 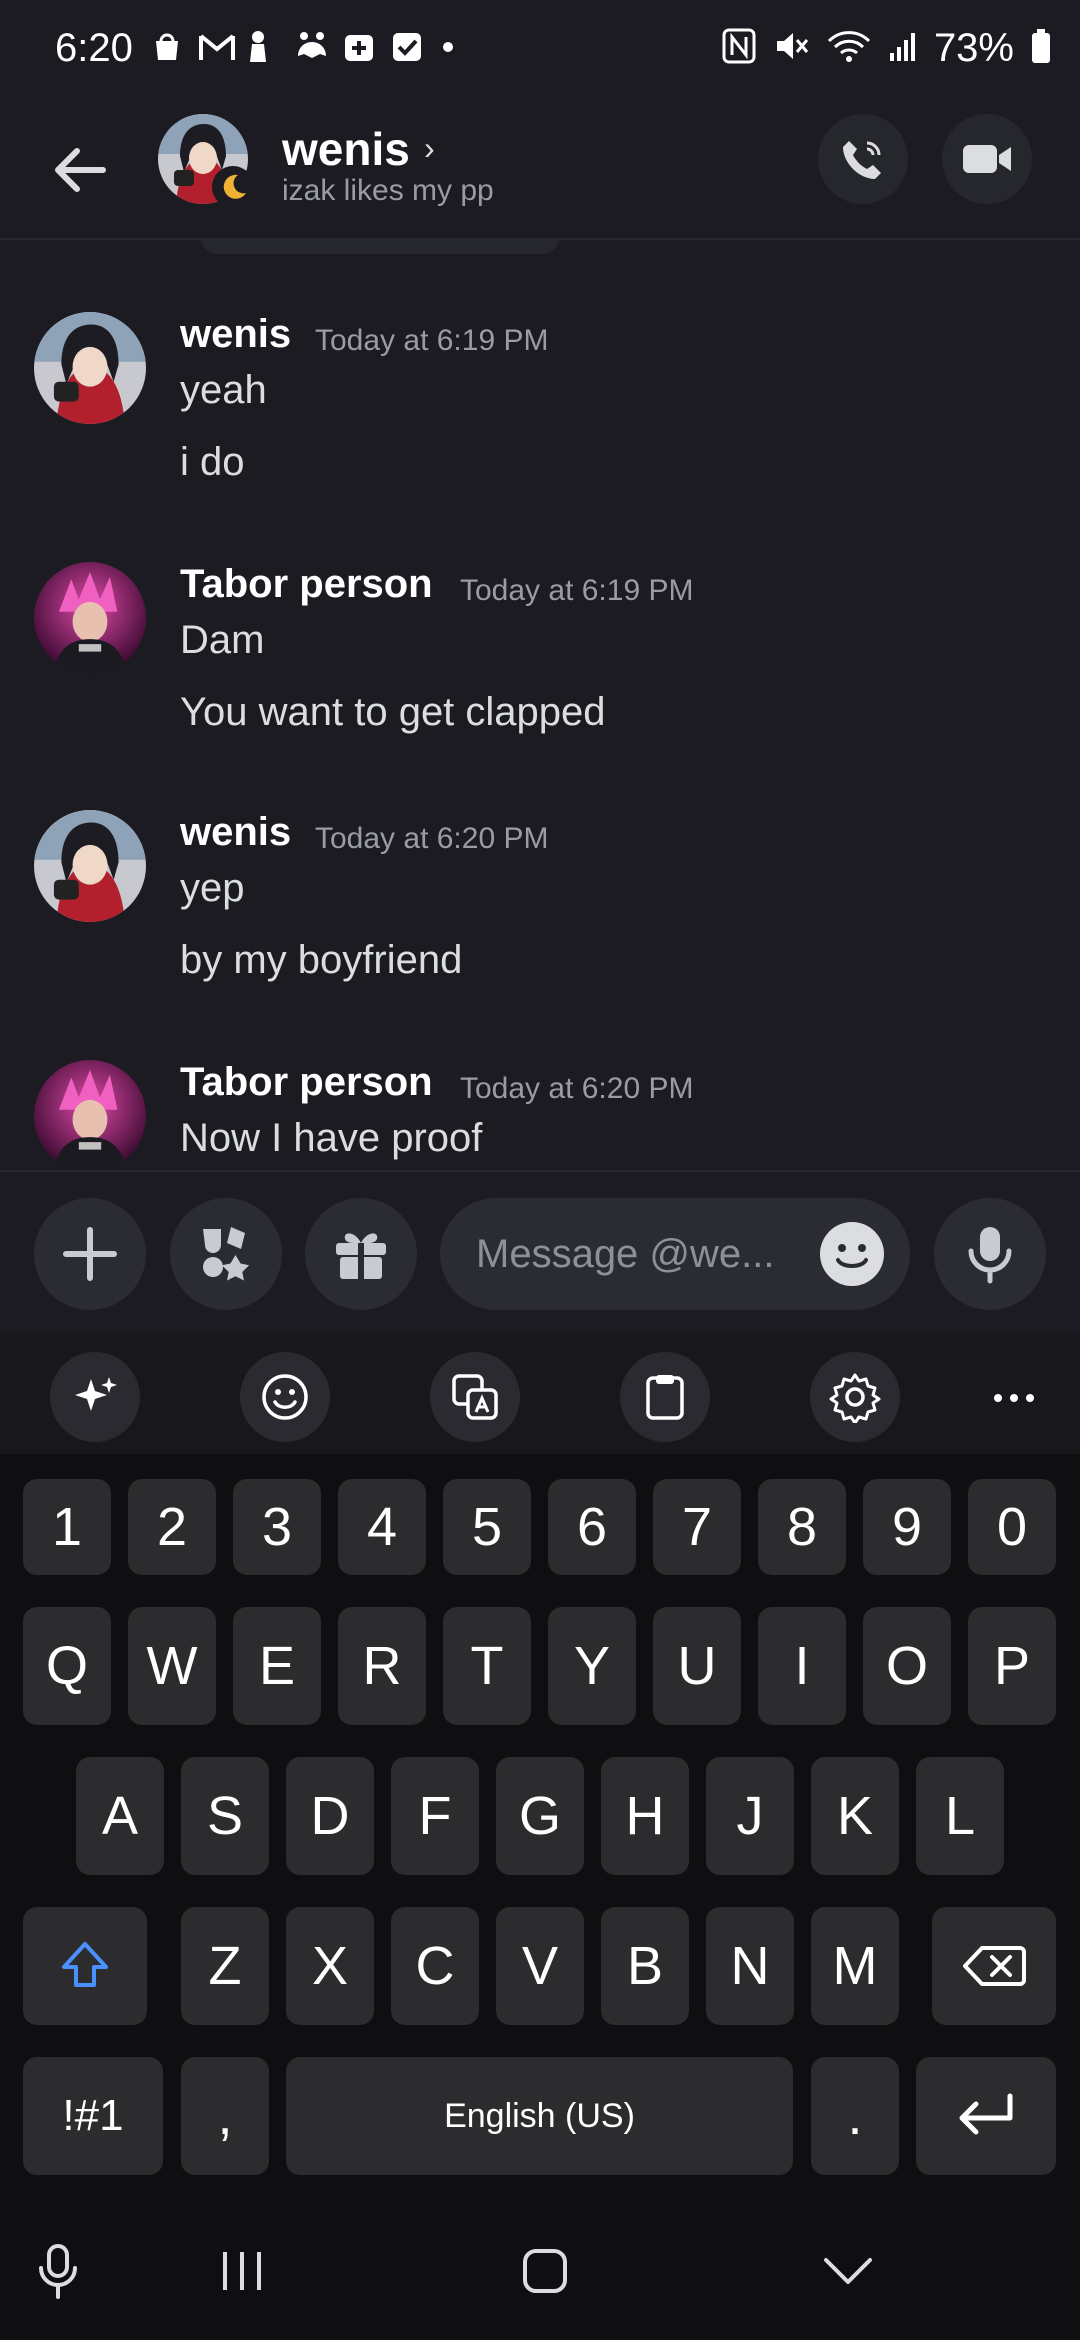 I want to click on signal-icon, so click(x=903, y=48).